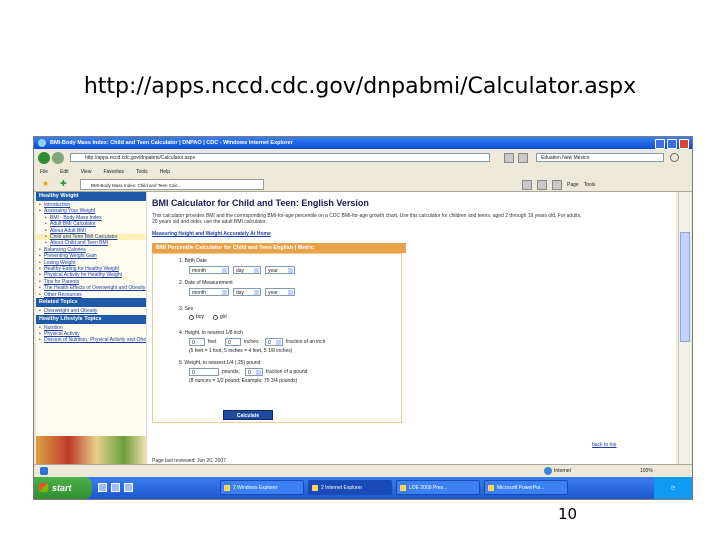 Image resolution: width=720 pixels, height=540 pixels. What do you see at coordinates (44, 471) in the screenshot?
I see `page-status-icon` at bounding box center [44, 471].